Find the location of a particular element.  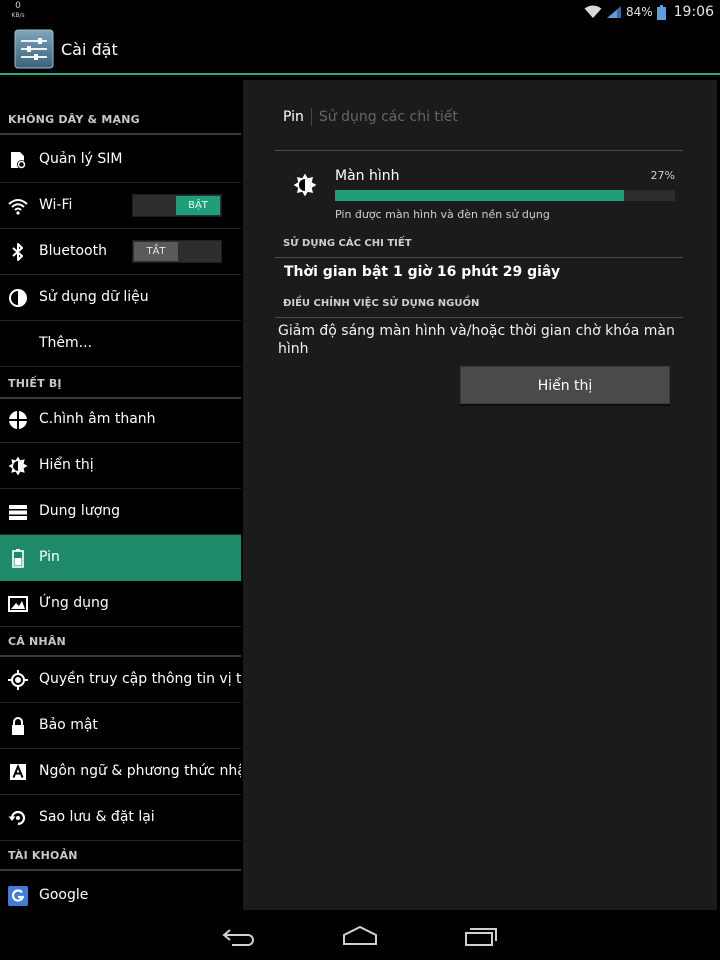

usage-details-header: SỬ DỤNG CÁC CHI TIẾT is located at coordinates (347, 243).